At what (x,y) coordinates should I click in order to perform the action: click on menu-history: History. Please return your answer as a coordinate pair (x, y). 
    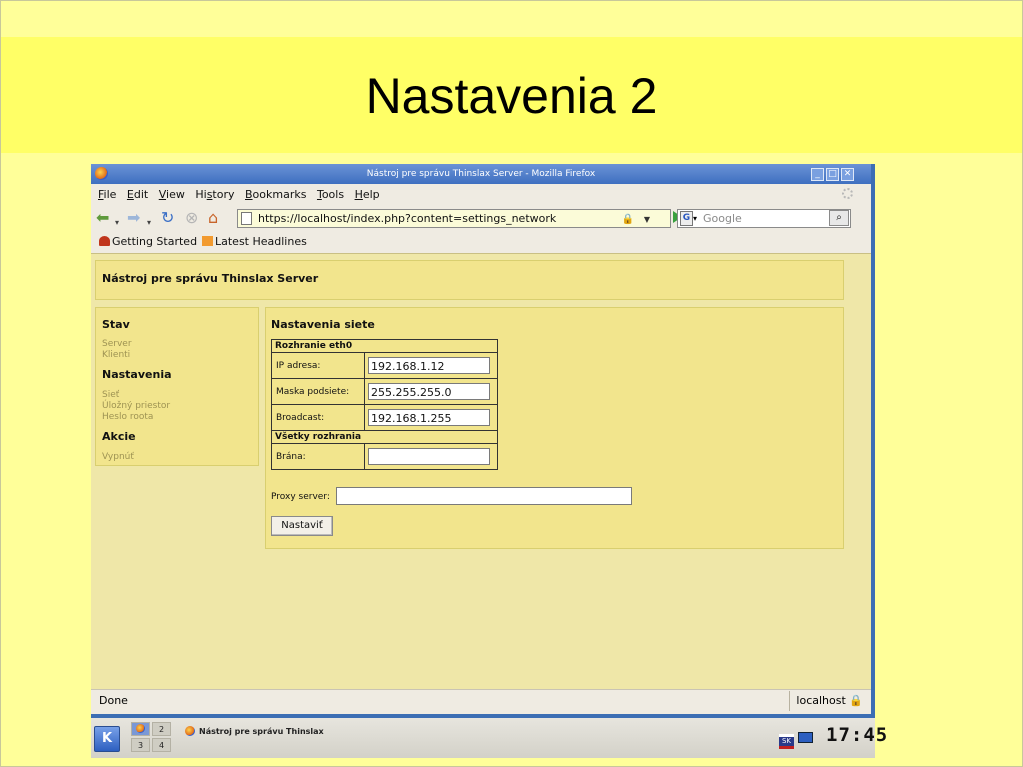
    Looking at the image, I should click on (214, 194).